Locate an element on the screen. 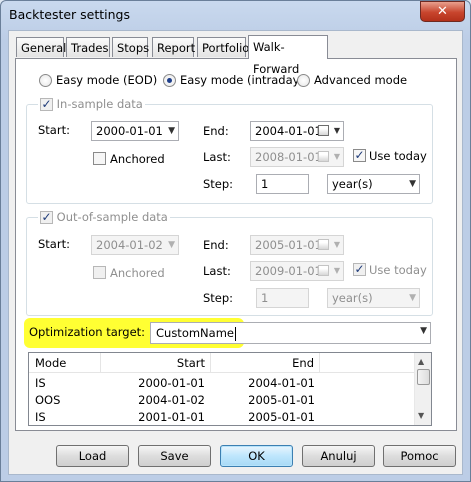 The image size is (471, 482). out-sample-use-today-checkbox: ✓ is located at coordinates (359, 269).